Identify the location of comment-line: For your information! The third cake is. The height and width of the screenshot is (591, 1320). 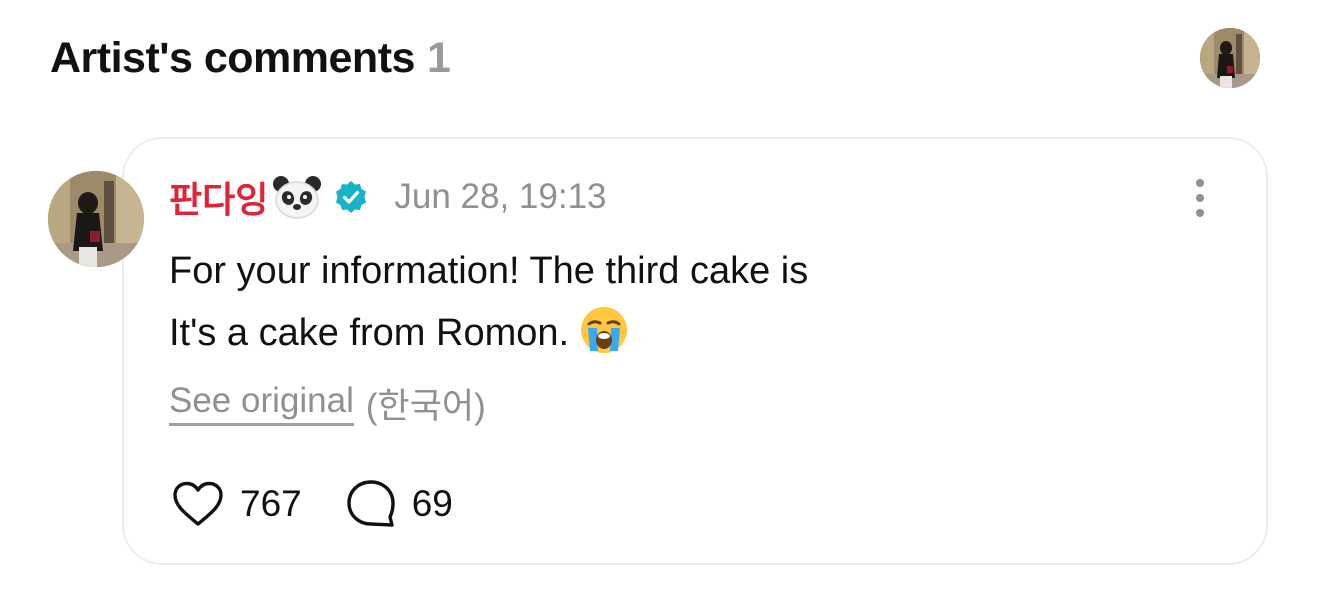
(489, 271).